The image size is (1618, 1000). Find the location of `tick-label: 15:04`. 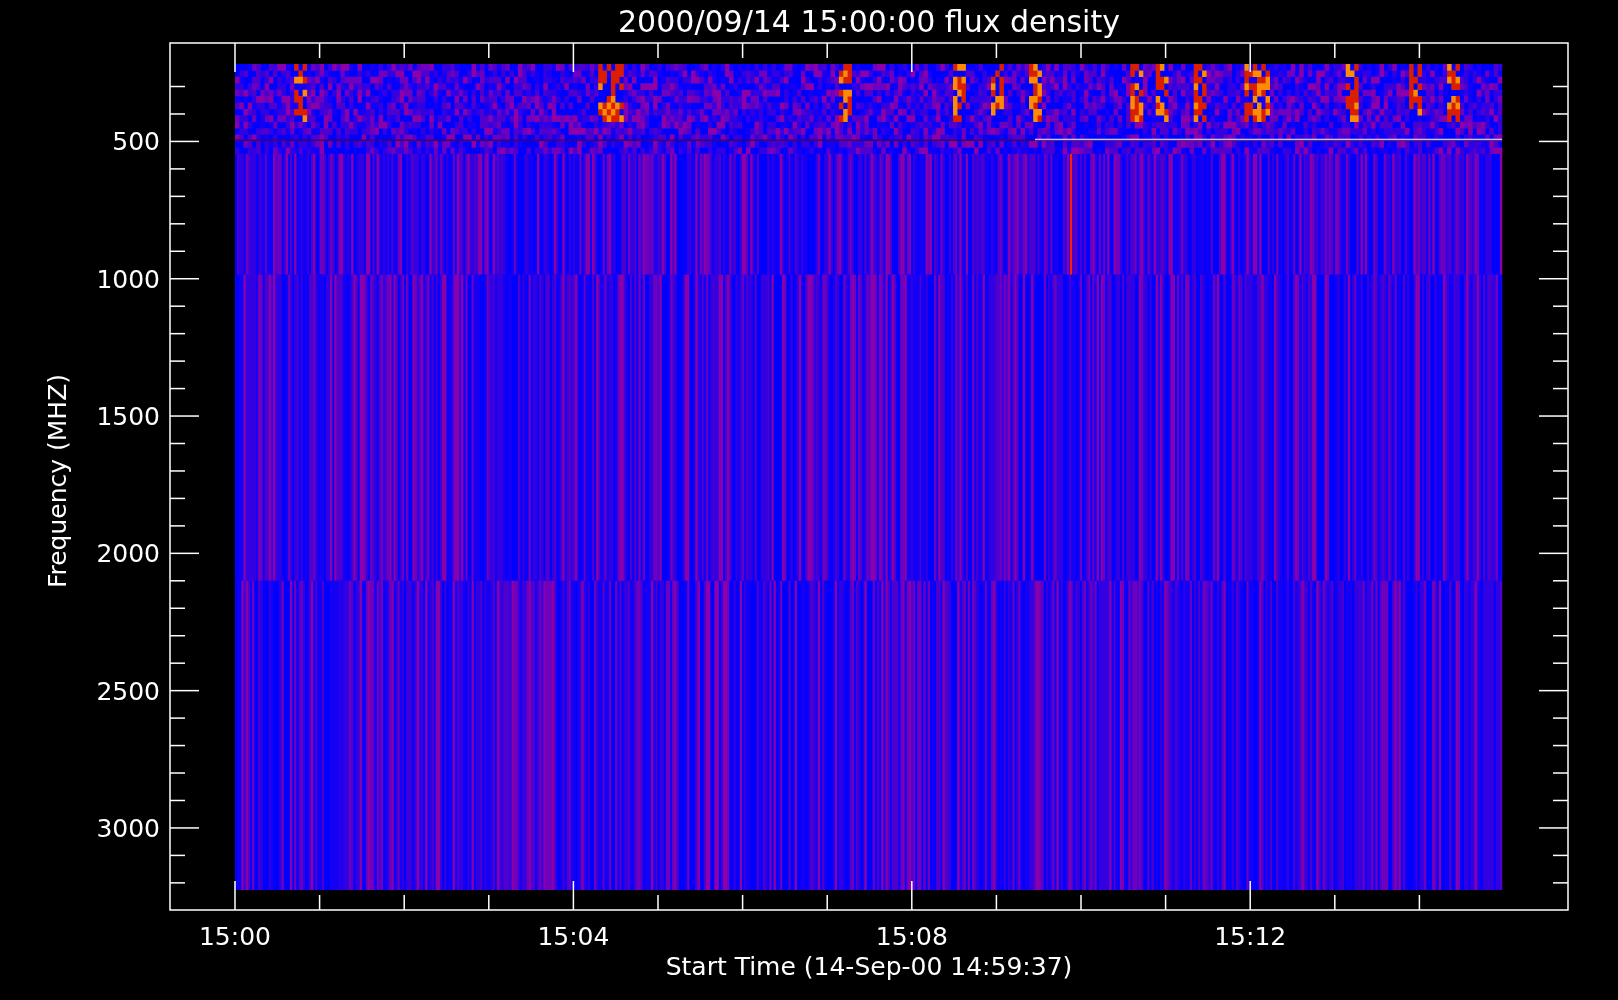

tick-label: 15:04 is located at coordinates (573, 936).